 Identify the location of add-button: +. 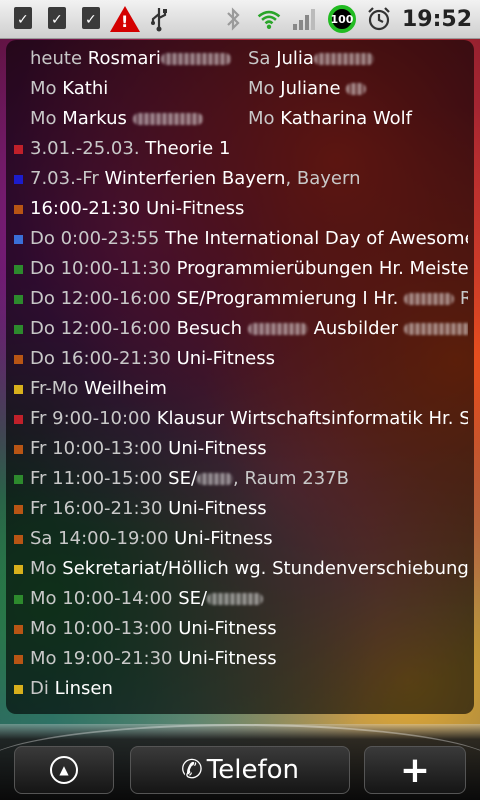
(415, 770).